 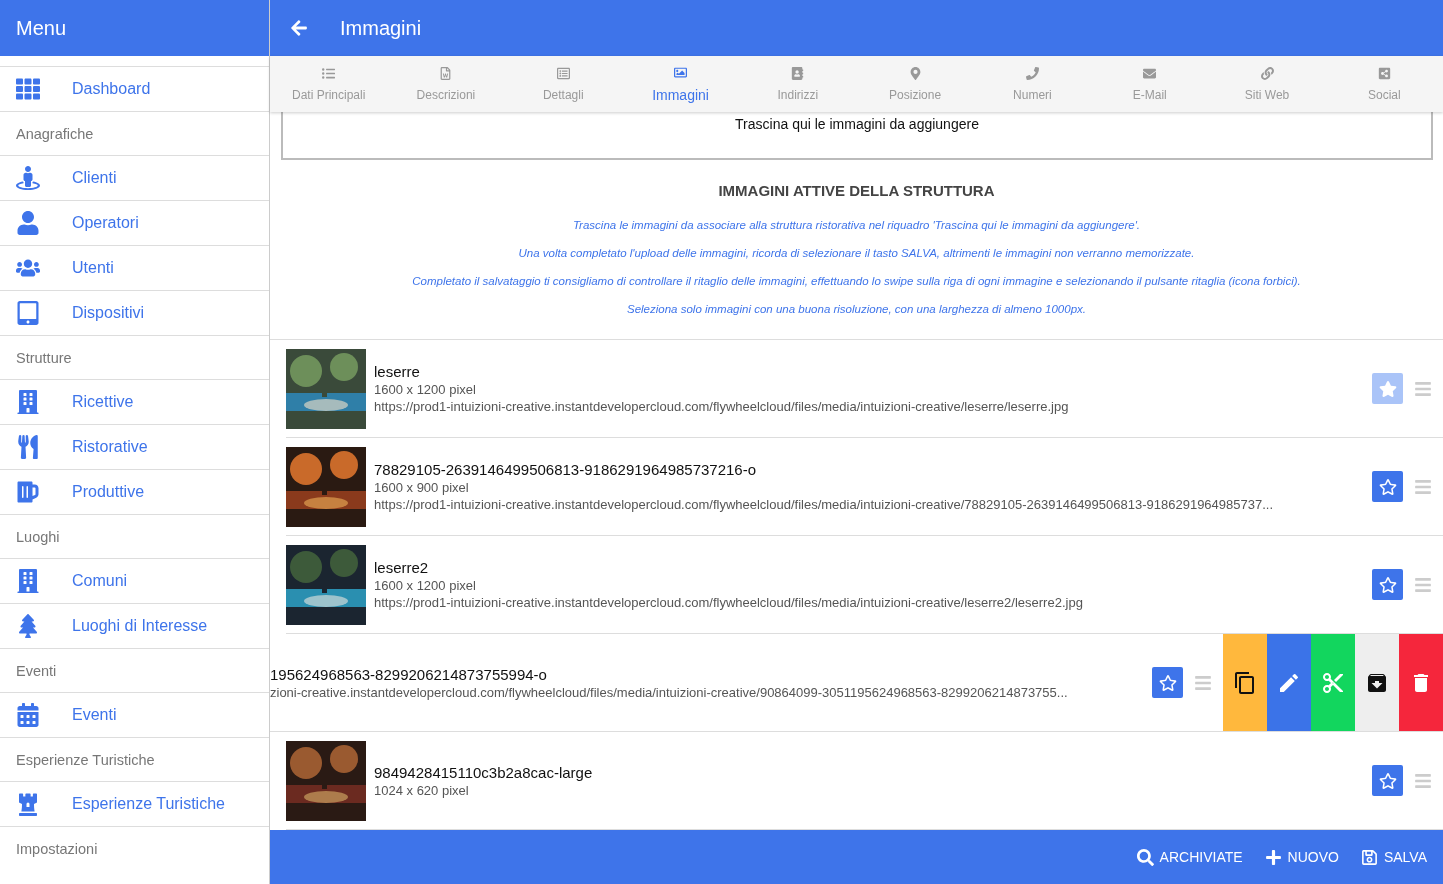 I want to click on castle-icon, so click(x=28, y=804).